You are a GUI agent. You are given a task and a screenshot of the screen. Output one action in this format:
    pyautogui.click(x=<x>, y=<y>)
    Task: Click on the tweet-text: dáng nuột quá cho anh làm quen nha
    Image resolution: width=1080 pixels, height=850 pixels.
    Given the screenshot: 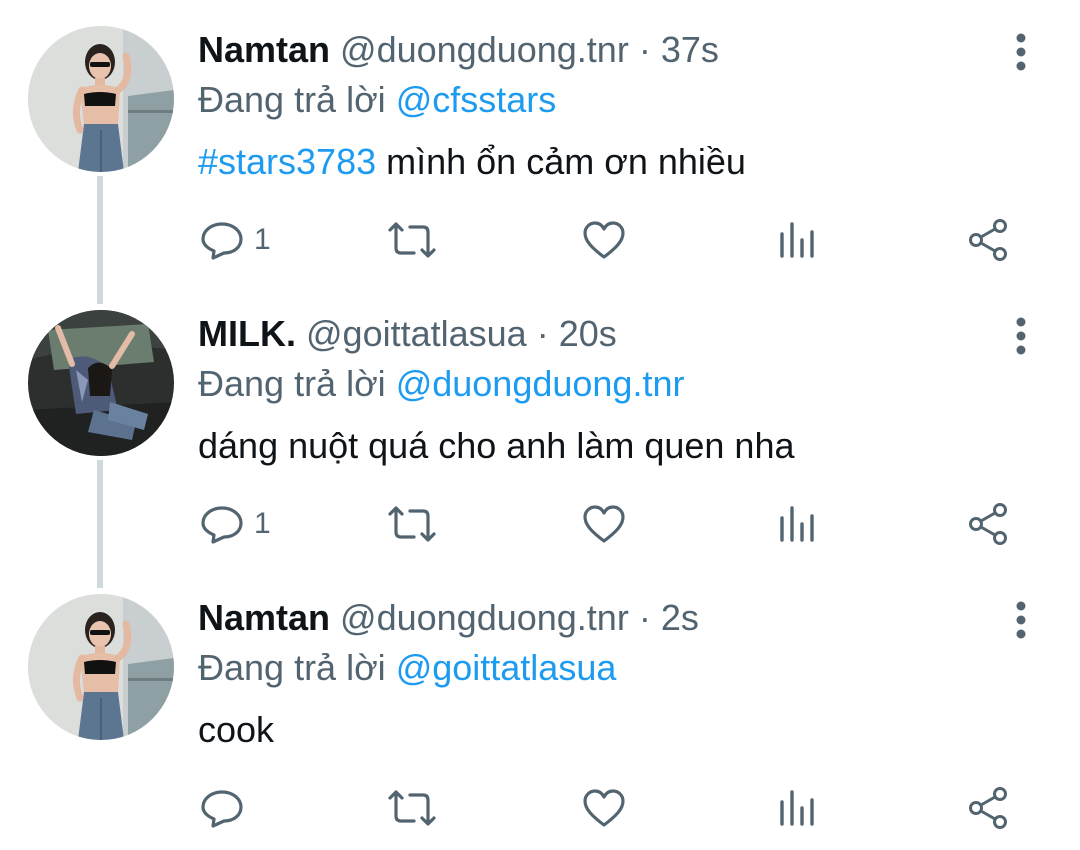 What is the action you would take?
    pyautogui.click(x=496, y=446)
    